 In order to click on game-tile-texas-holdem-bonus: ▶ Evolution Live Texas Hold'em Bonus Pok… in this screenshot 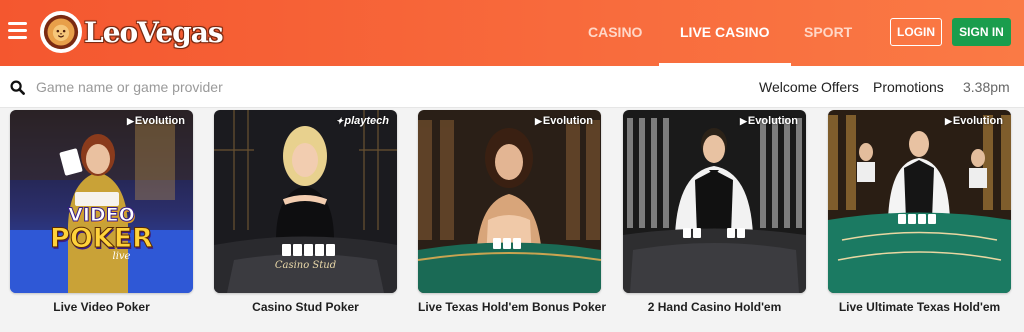, I will do `click(512, 212)`.